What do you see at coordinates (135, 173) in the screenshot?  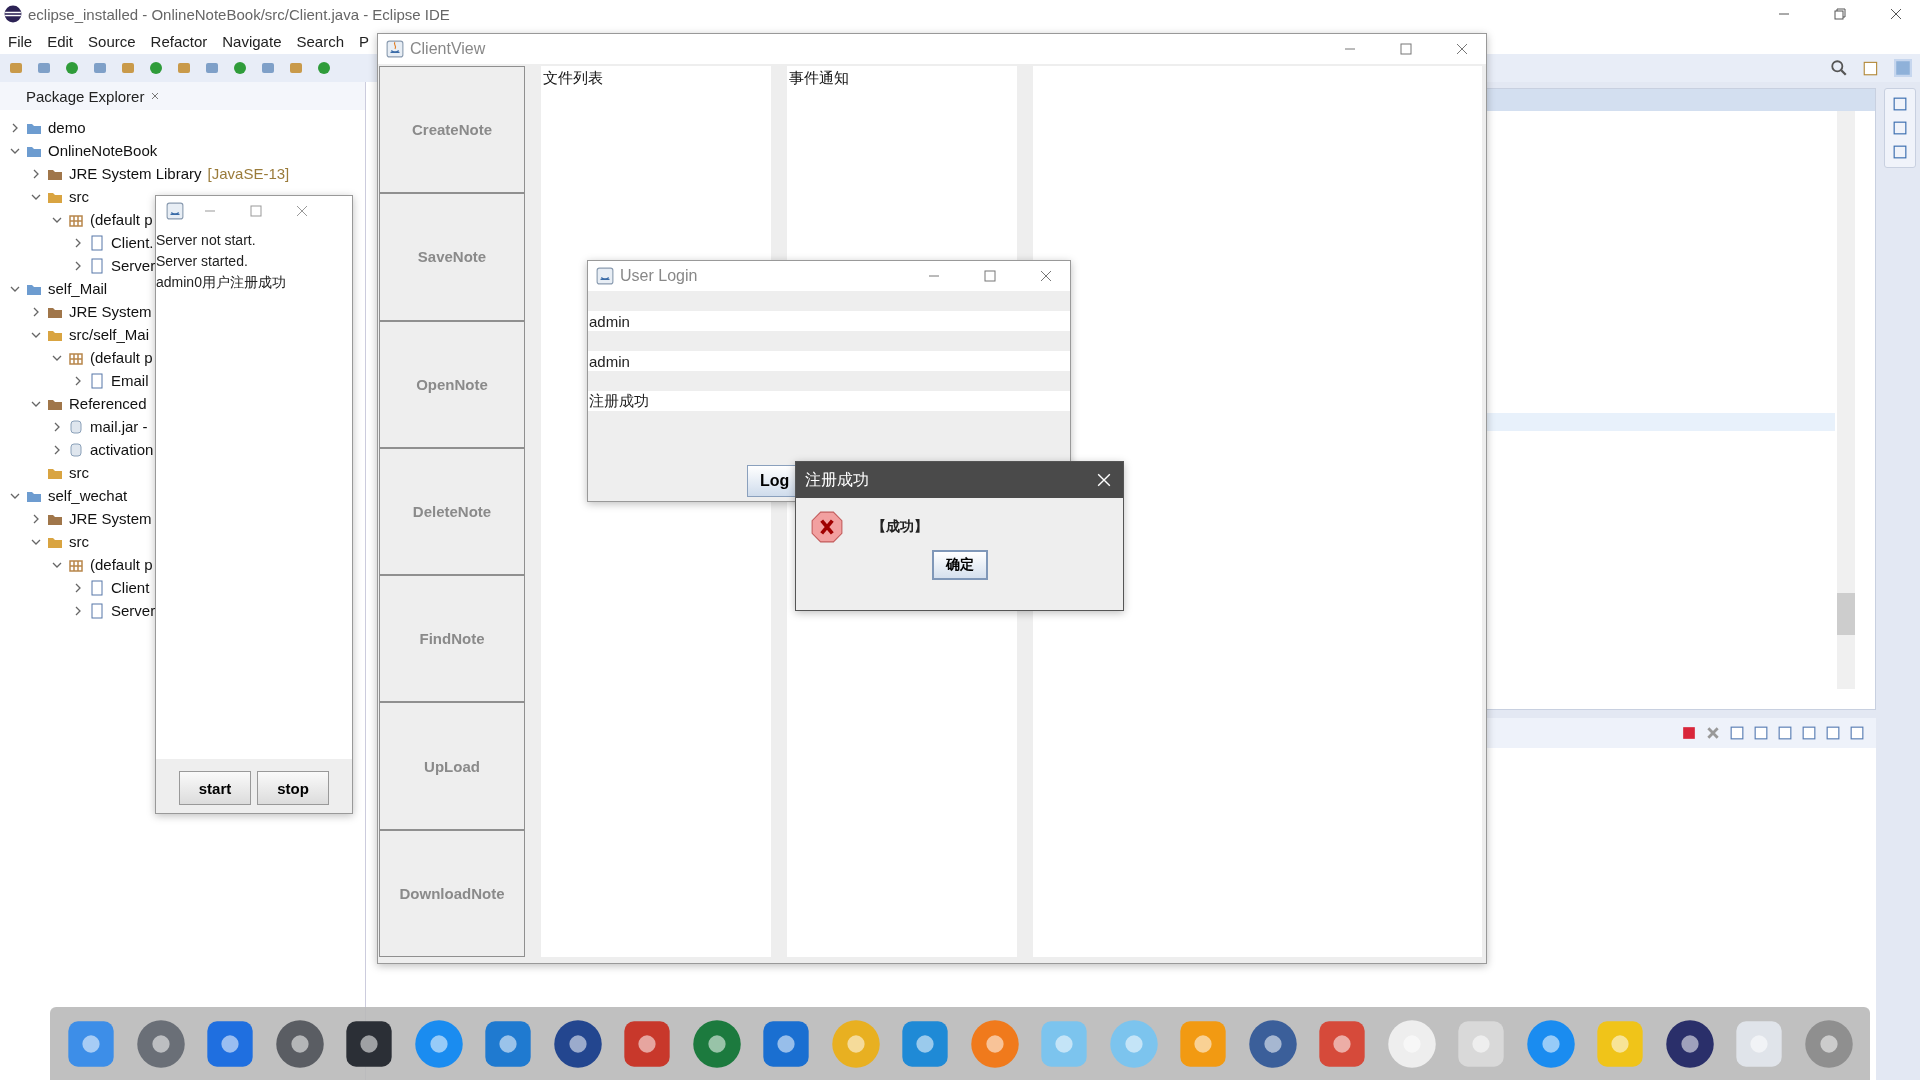 I see `tree-item: JRE System Library` at bounding box center [135, 173].